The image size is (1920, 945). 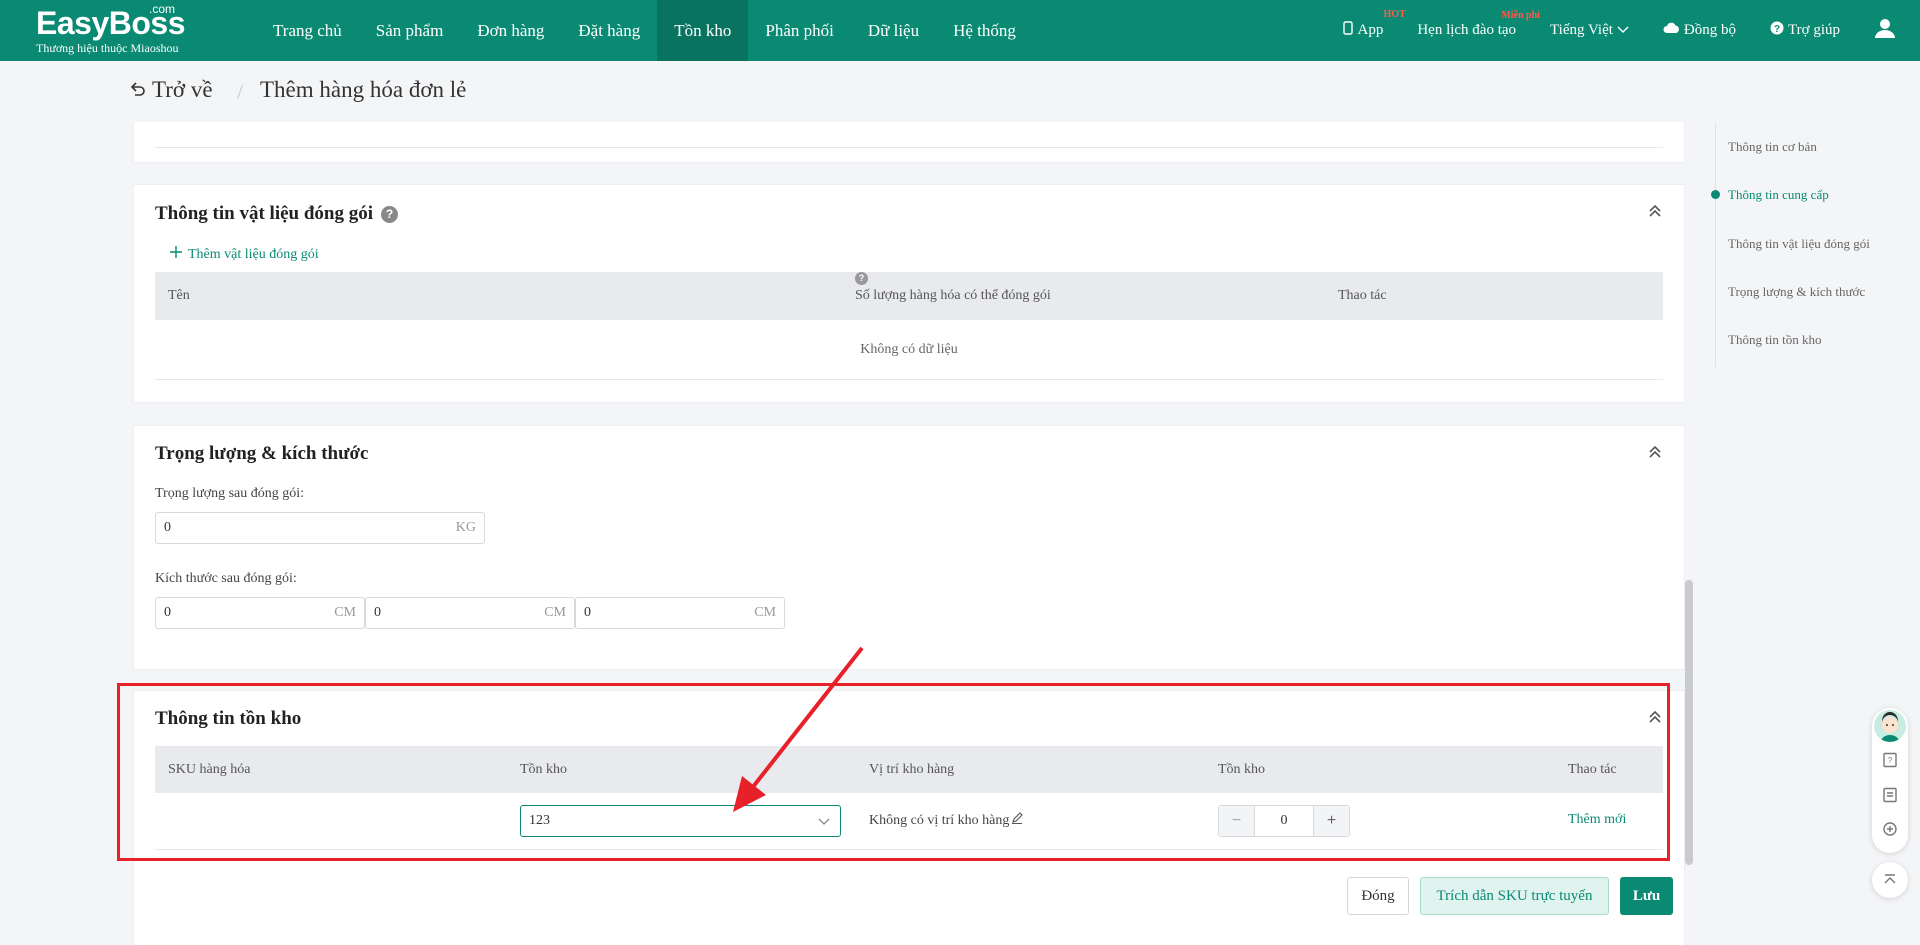 I want to click on divider, so click(x=909, y=147).